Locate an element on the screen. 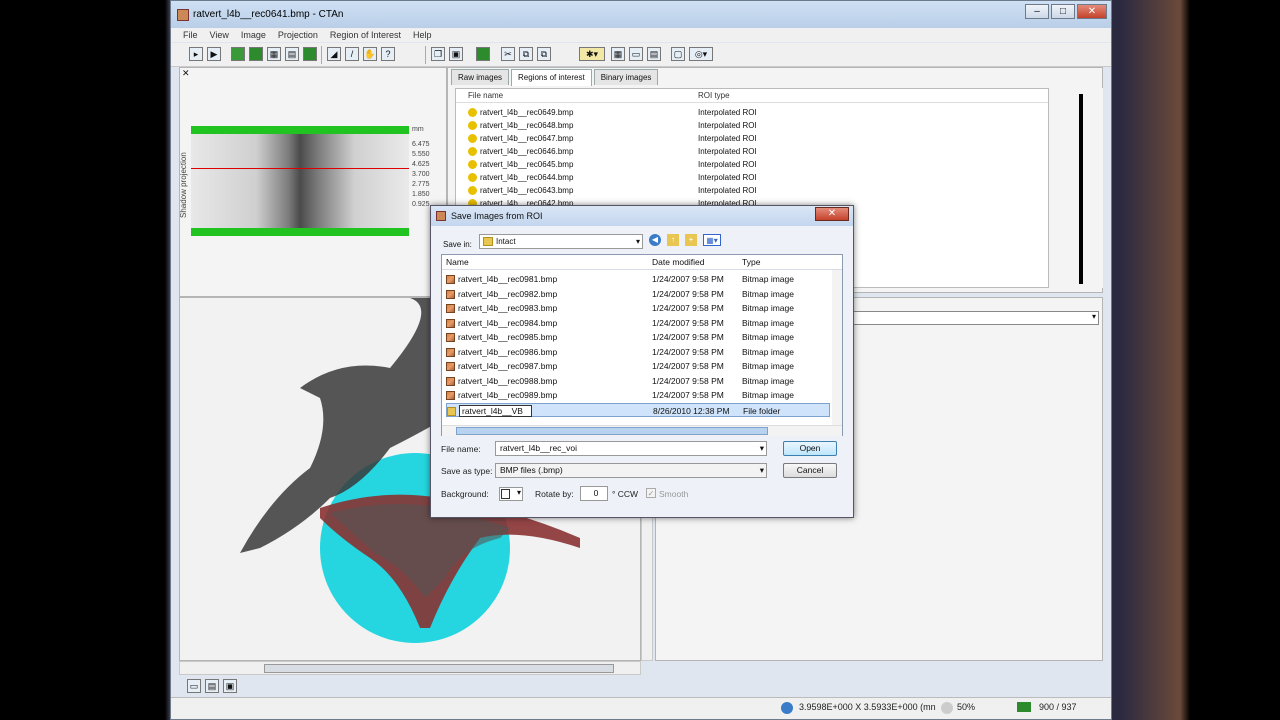 This screenshot has width=1280, height=720. title-bar: ratvert_l4b__rec0641.bmp - CTAn – □ ✕ is located at coordinates (641, 14).